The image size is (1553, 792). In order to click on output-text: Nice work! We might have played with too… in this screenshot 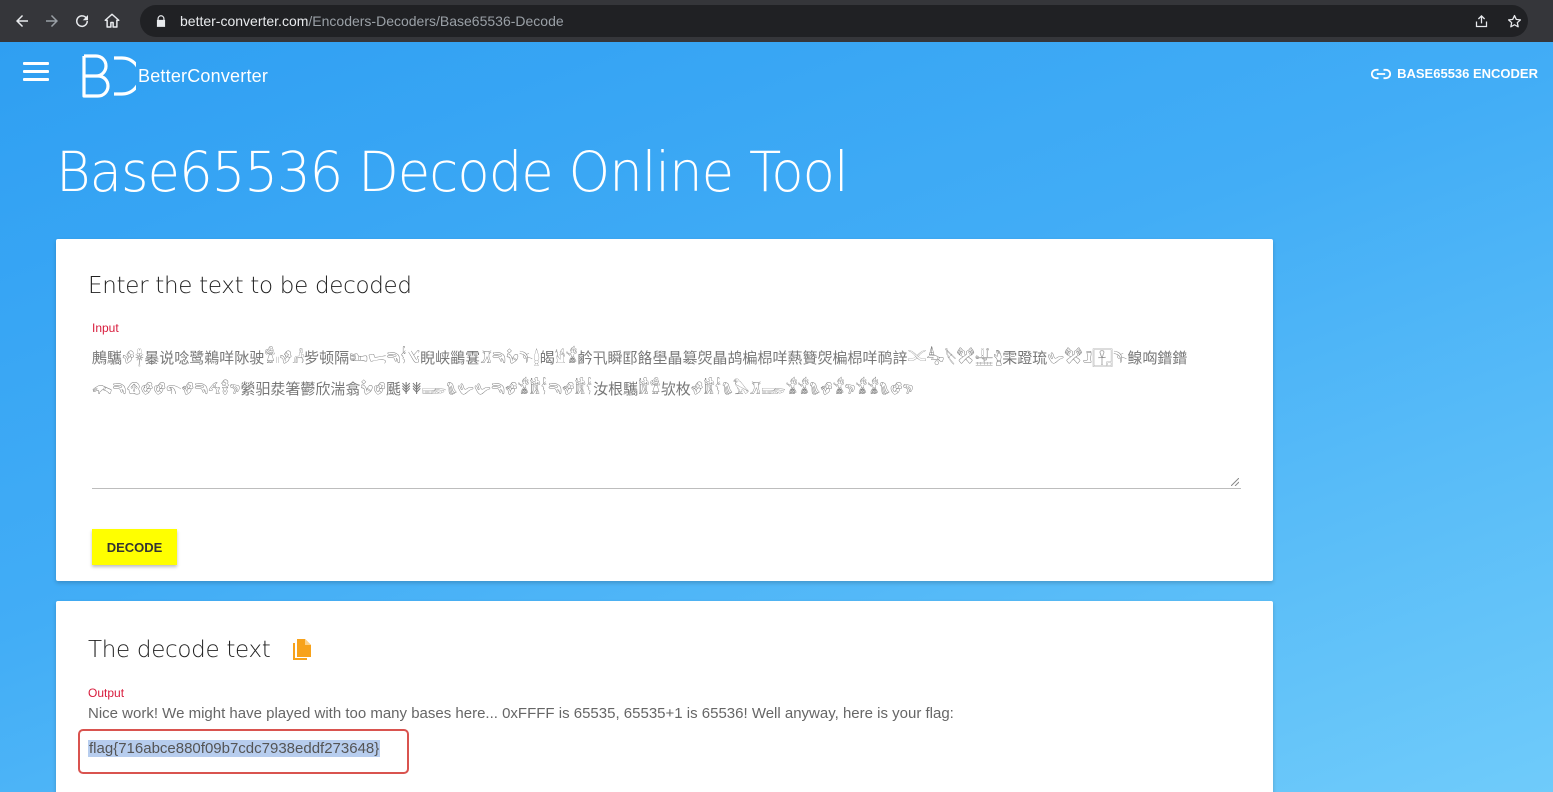, I will do `click(521, 713)`.